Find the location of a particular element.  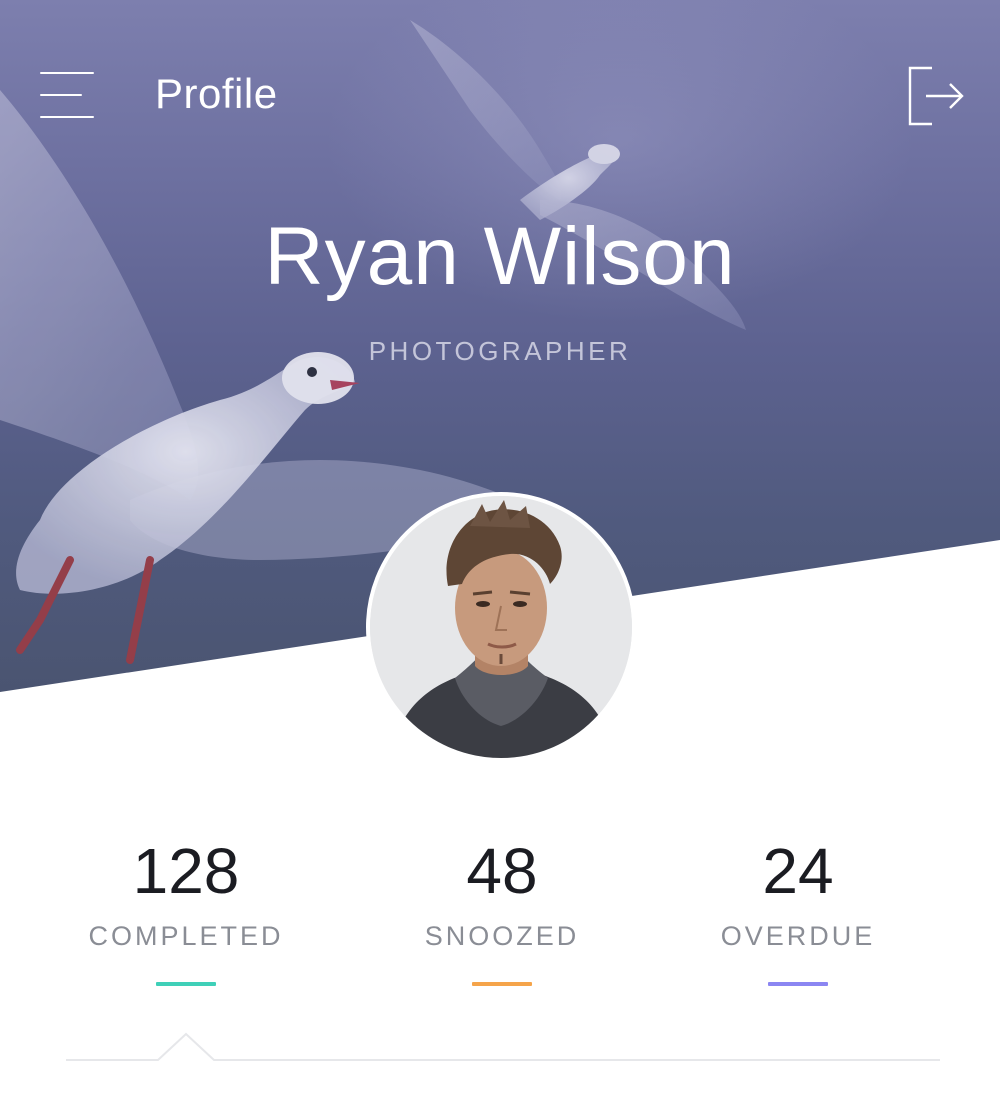

stat-completed: 128 COMPLETED is located at coordinates (186, 909).